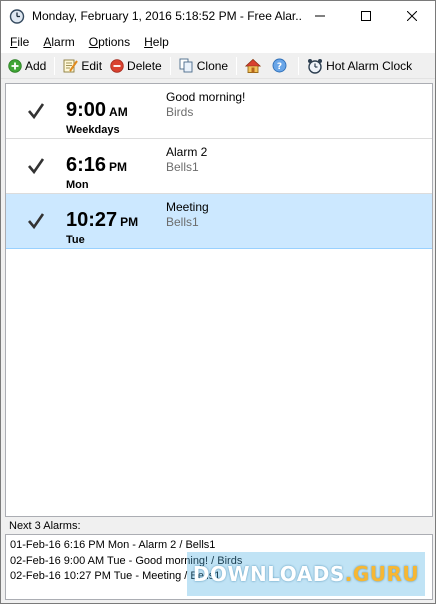 This screenshot has height=604, width=436. What do you see at coordinates (92, 65) in the screenshot?
I see `edit-label: Edit` at bounding box center [92, 65].